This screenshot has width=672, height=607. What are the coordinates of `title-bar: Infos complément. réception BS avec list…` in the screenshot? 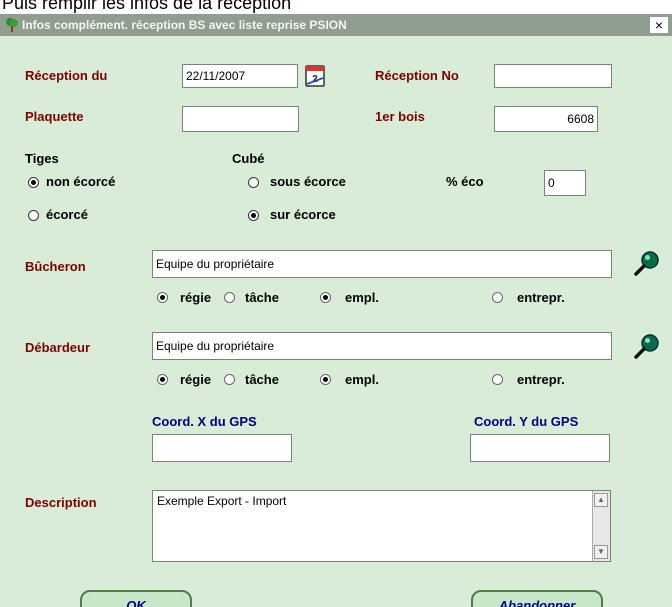 It's located at (336, 25).